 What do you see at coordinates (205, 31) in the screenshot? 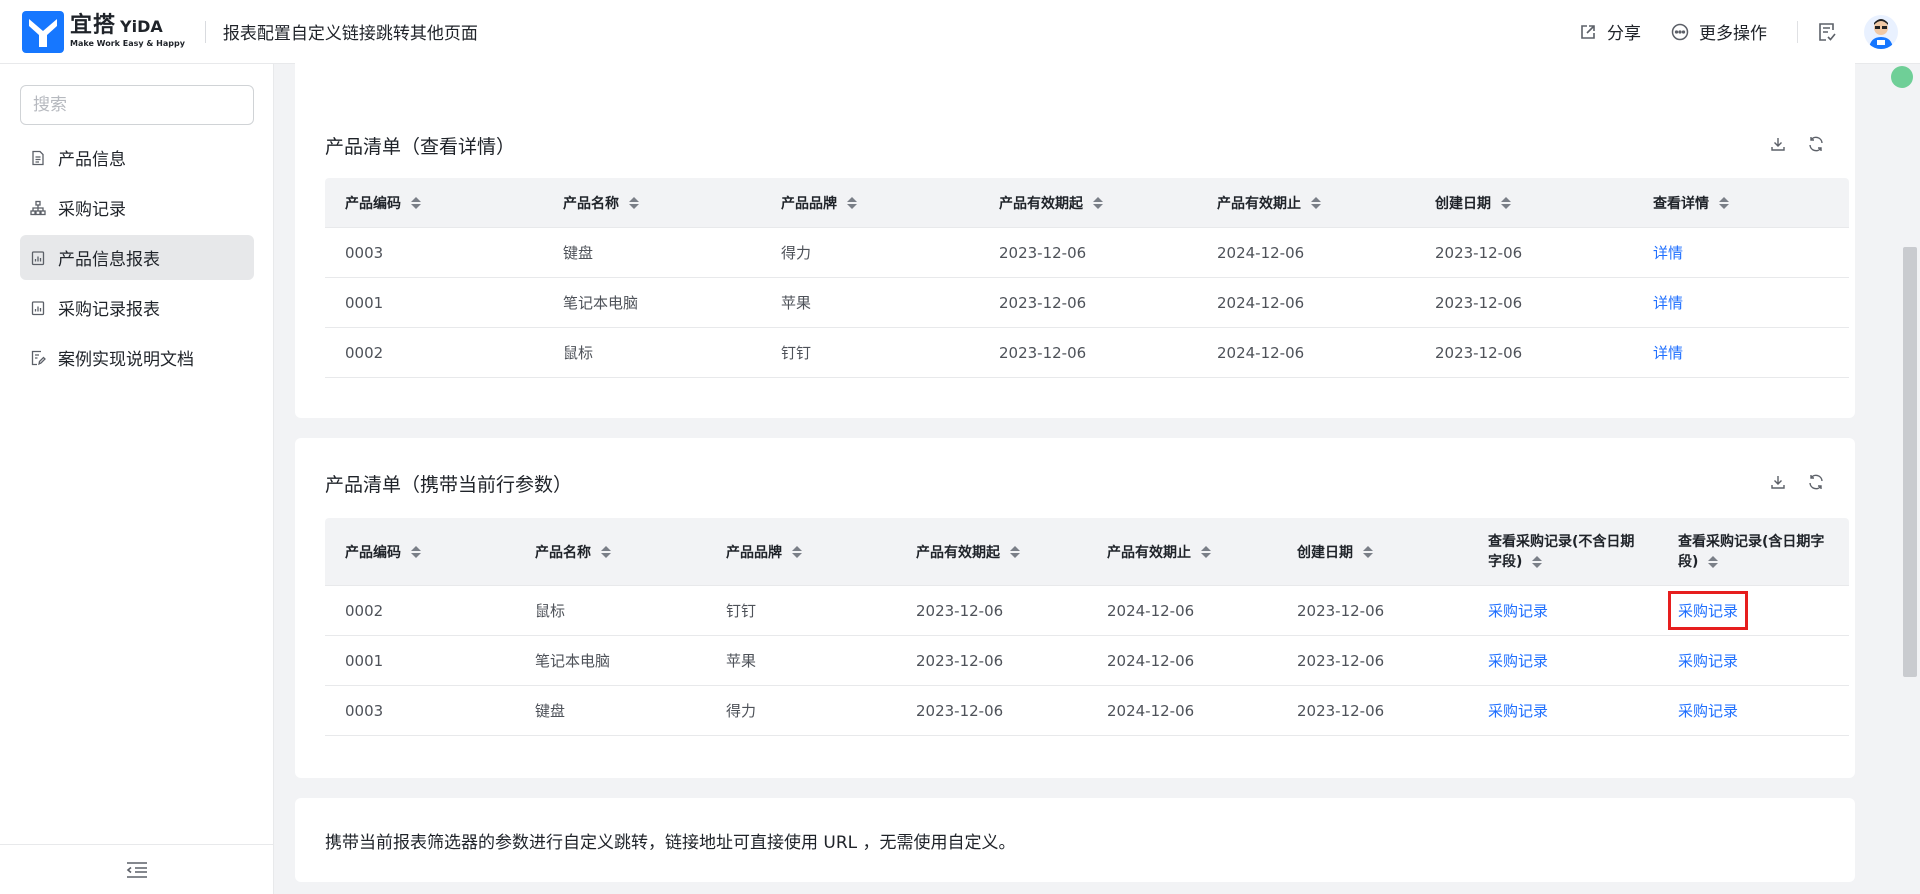
I see `header-divider` at bounding box center [205, 31].